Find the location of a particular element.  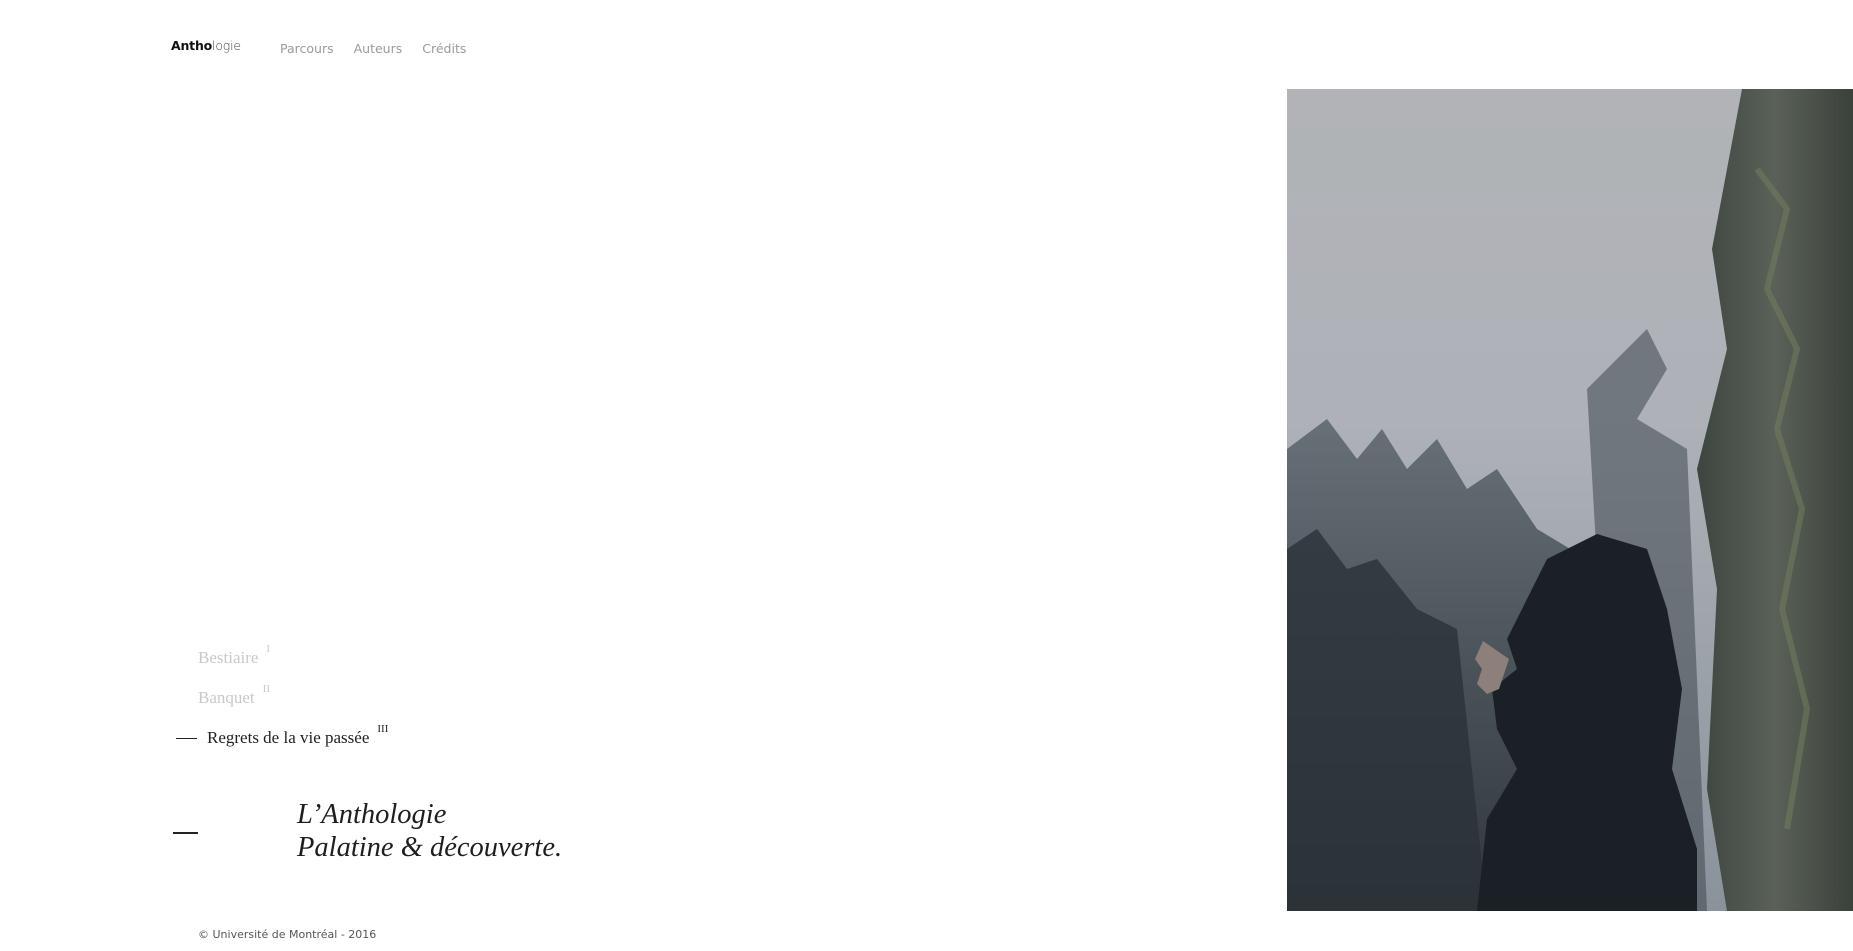

intro-line-1: L’Anthologie is located at coordinates (372, 814).